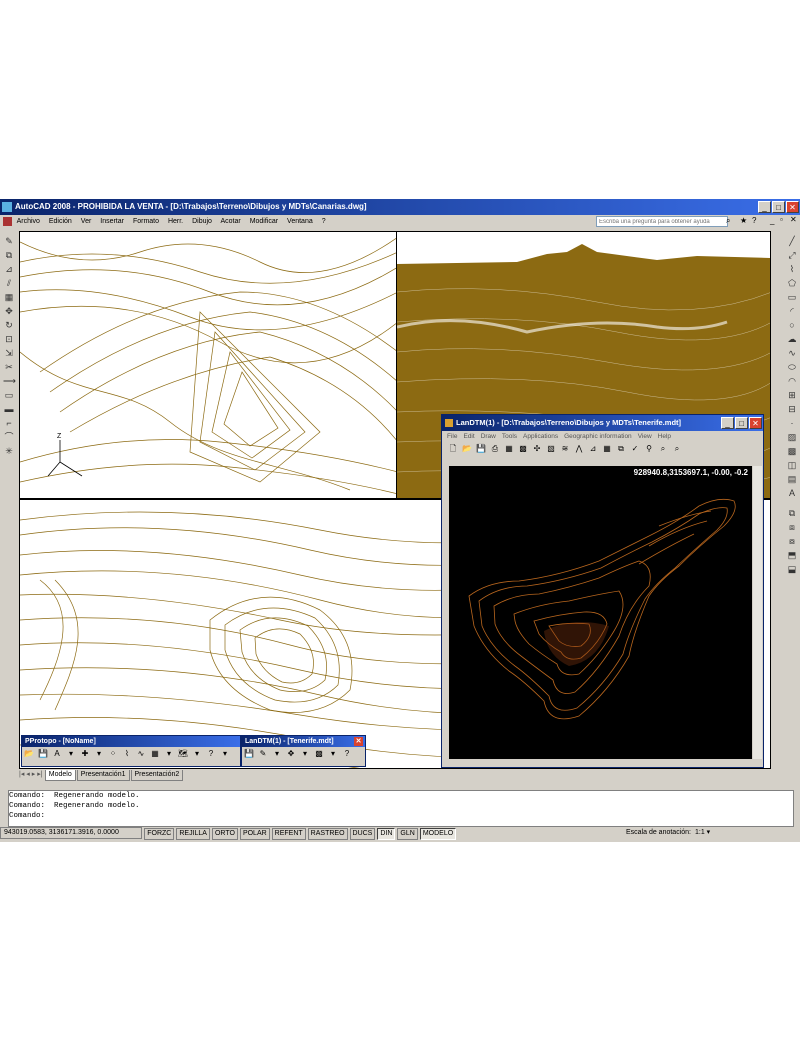  I want to click on pprotopo-title-bar: PProtopo - [NoName], so click(131, 741).